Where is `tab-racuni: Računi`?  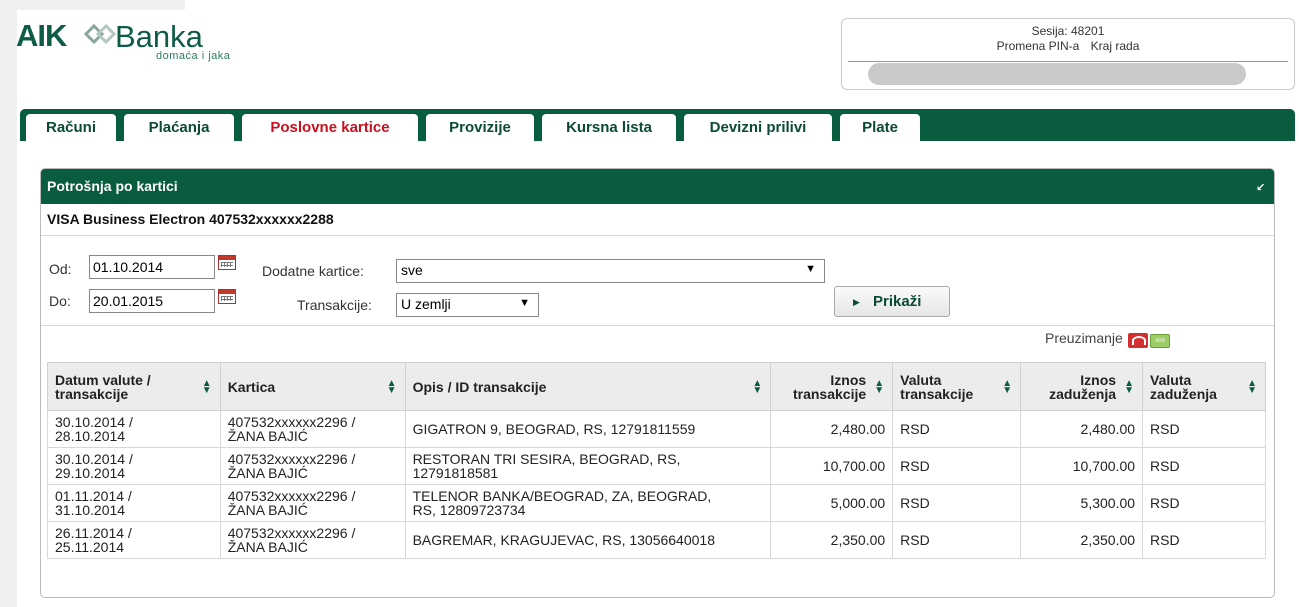
tab-racuni: Računi is located at coordinates (71, 127).